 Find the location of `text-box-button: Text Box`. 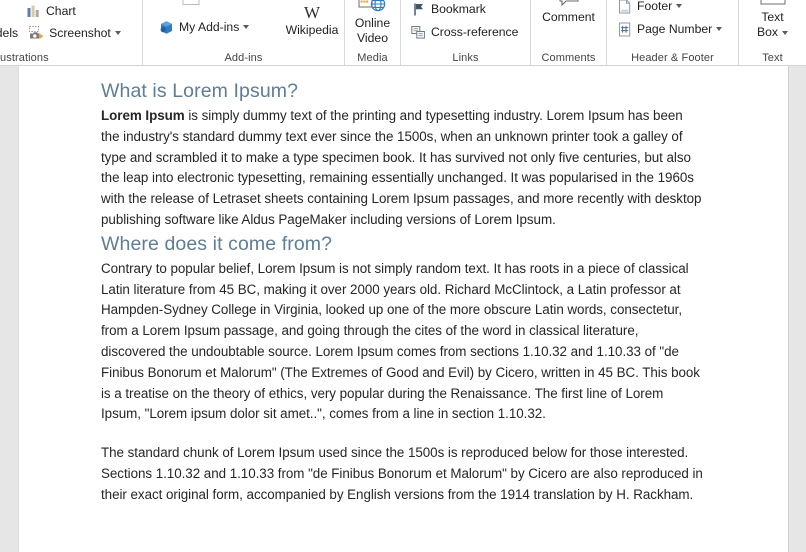

text-box-button: Text Box is located at coordinates (772, 20).